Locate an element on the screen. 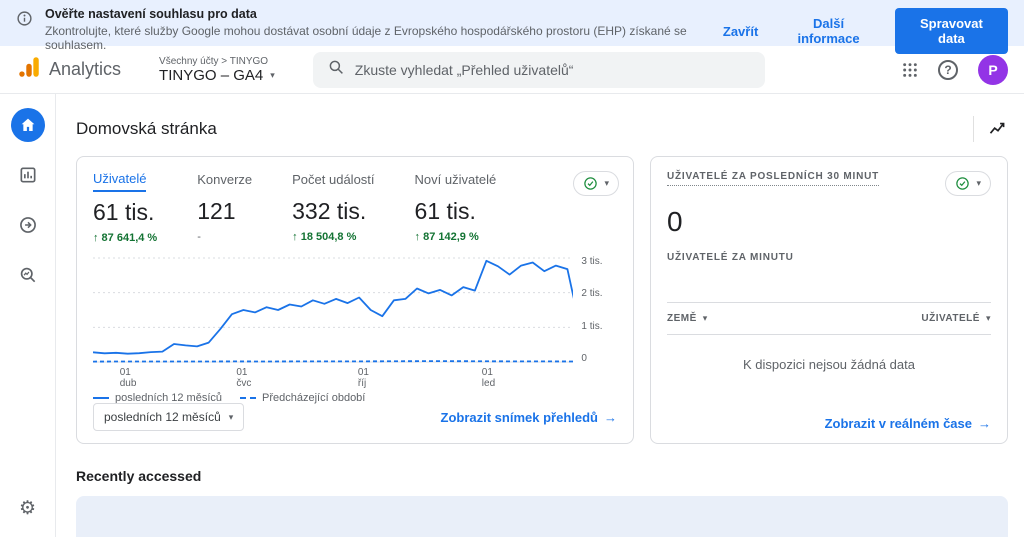  column-label: UŽIVATELÉ is located at coordinates (950, 318).